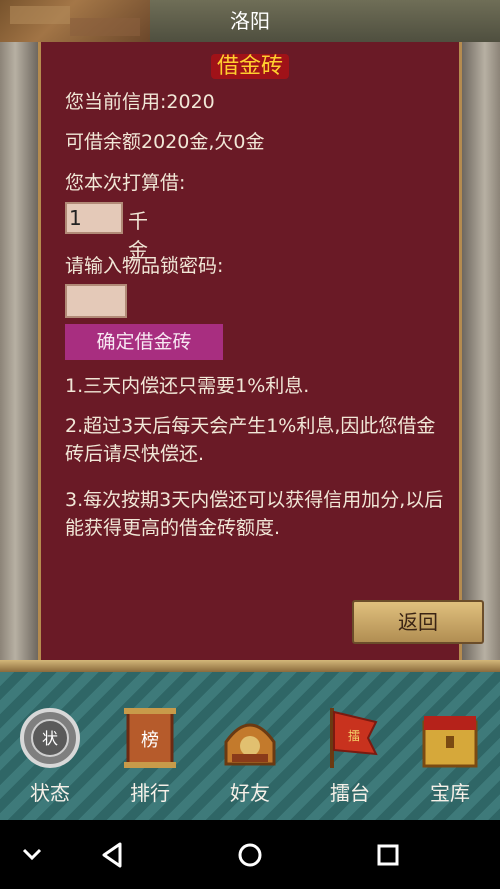  What do you see at coordinates (418, 622) in the screenshot?
I see `back-button: 返回` at bounding box center [418, 622].